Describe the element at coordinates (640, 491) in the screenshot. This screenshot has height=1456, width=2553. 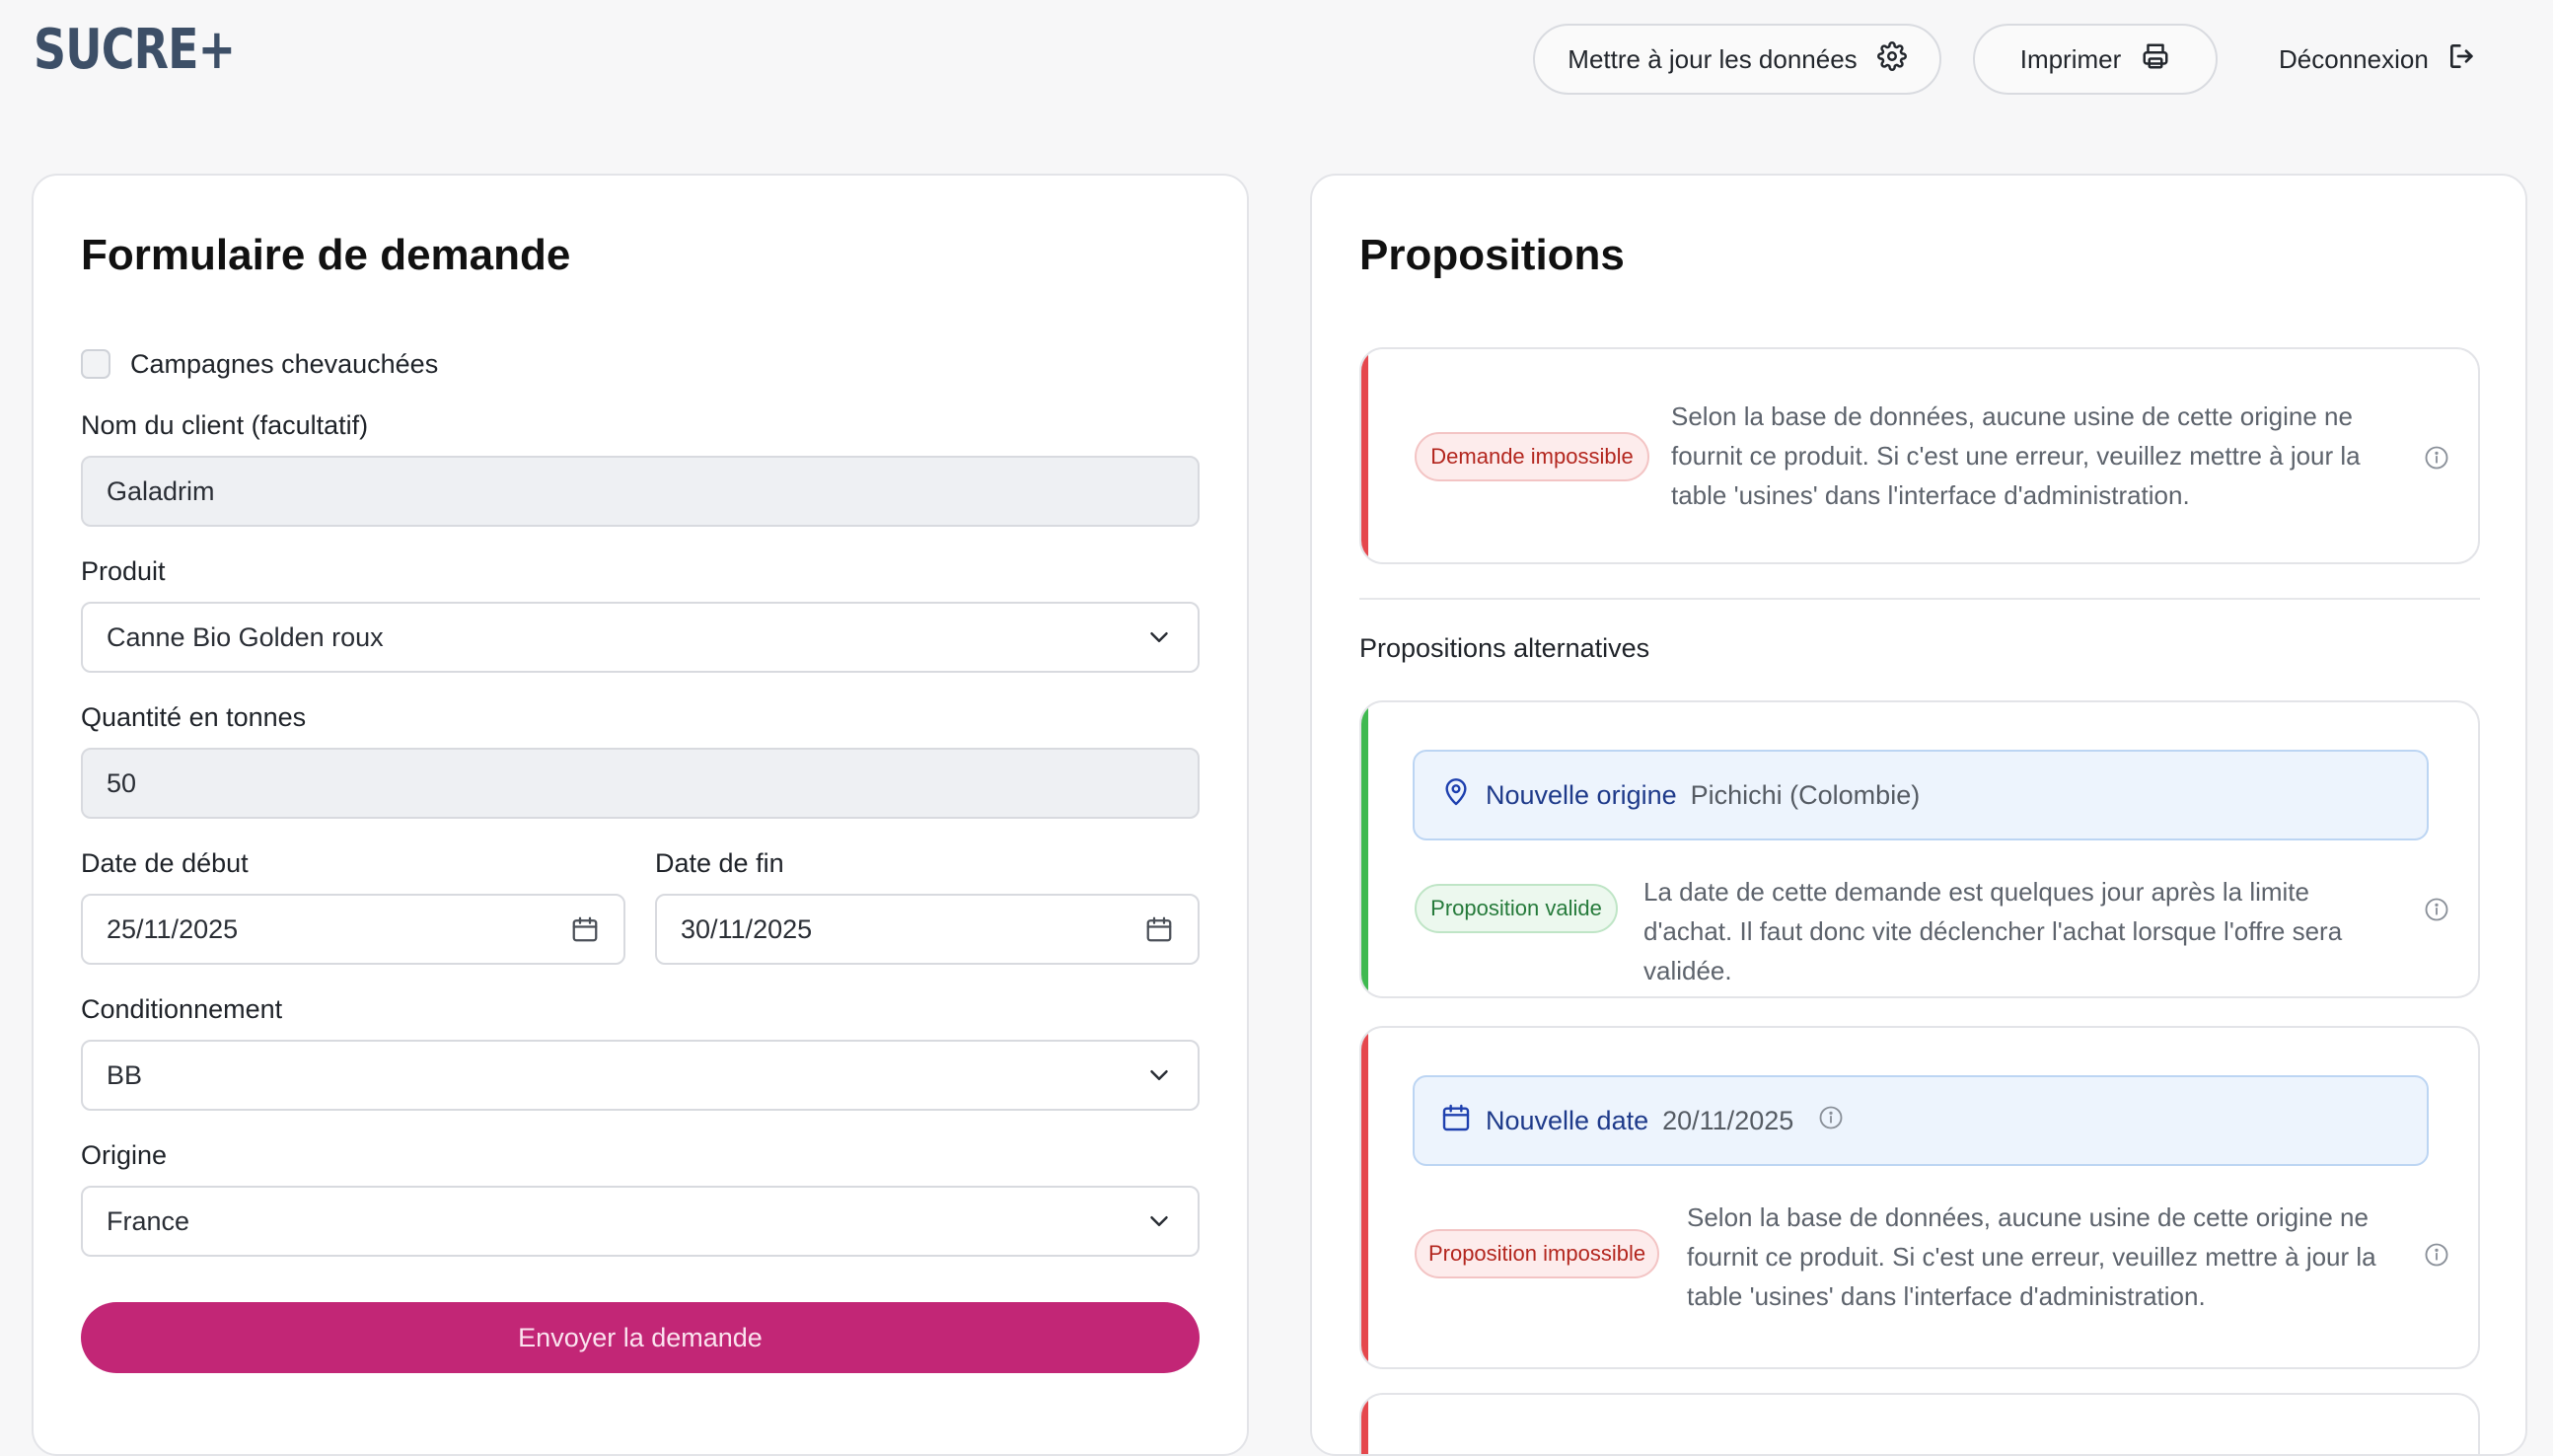
I see `client-input: Galadrim` at that location.